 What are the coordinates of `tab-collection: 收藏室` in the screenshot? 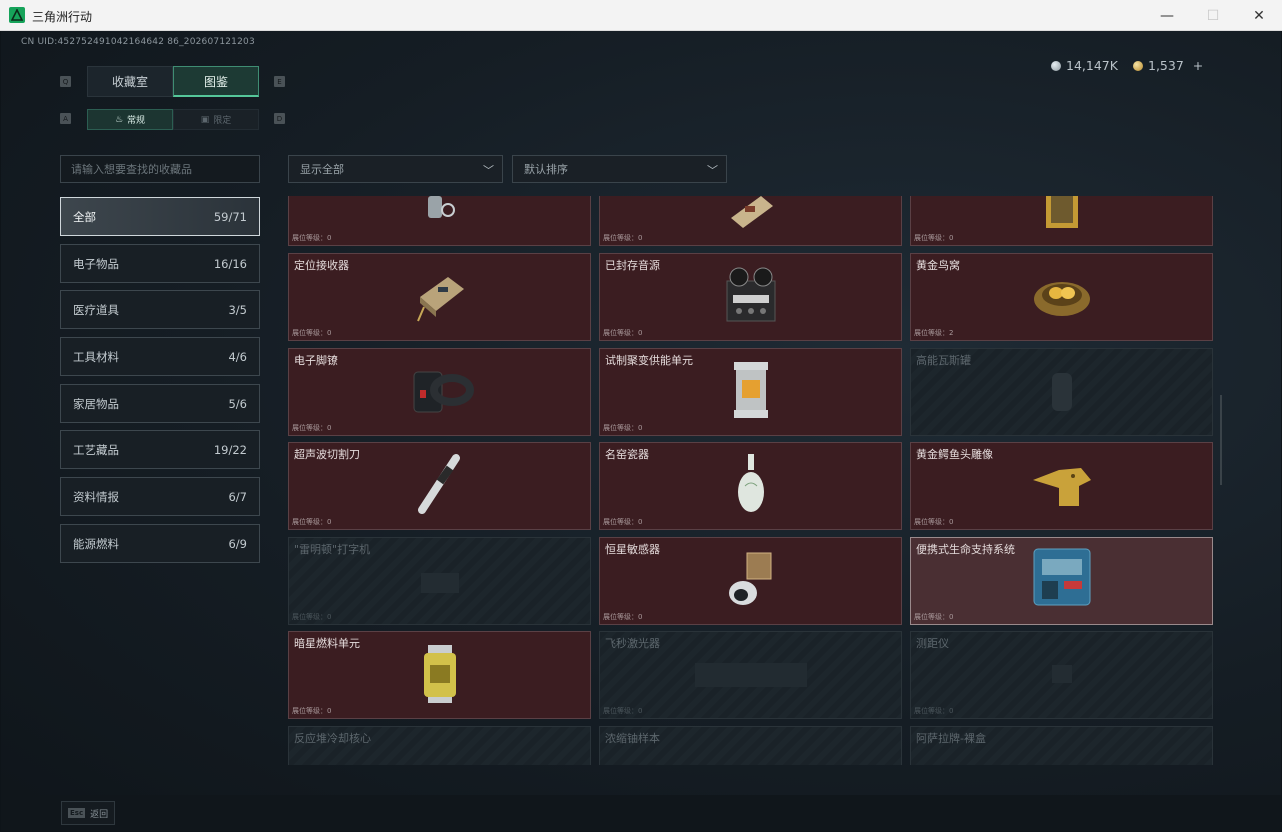 It's located at (130, 81).